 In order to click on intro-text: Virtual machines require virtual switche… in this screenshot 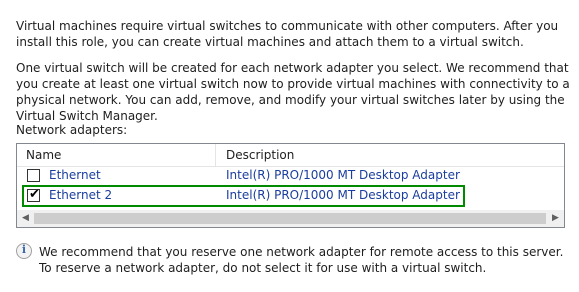, I will do `click(287, 34)`.